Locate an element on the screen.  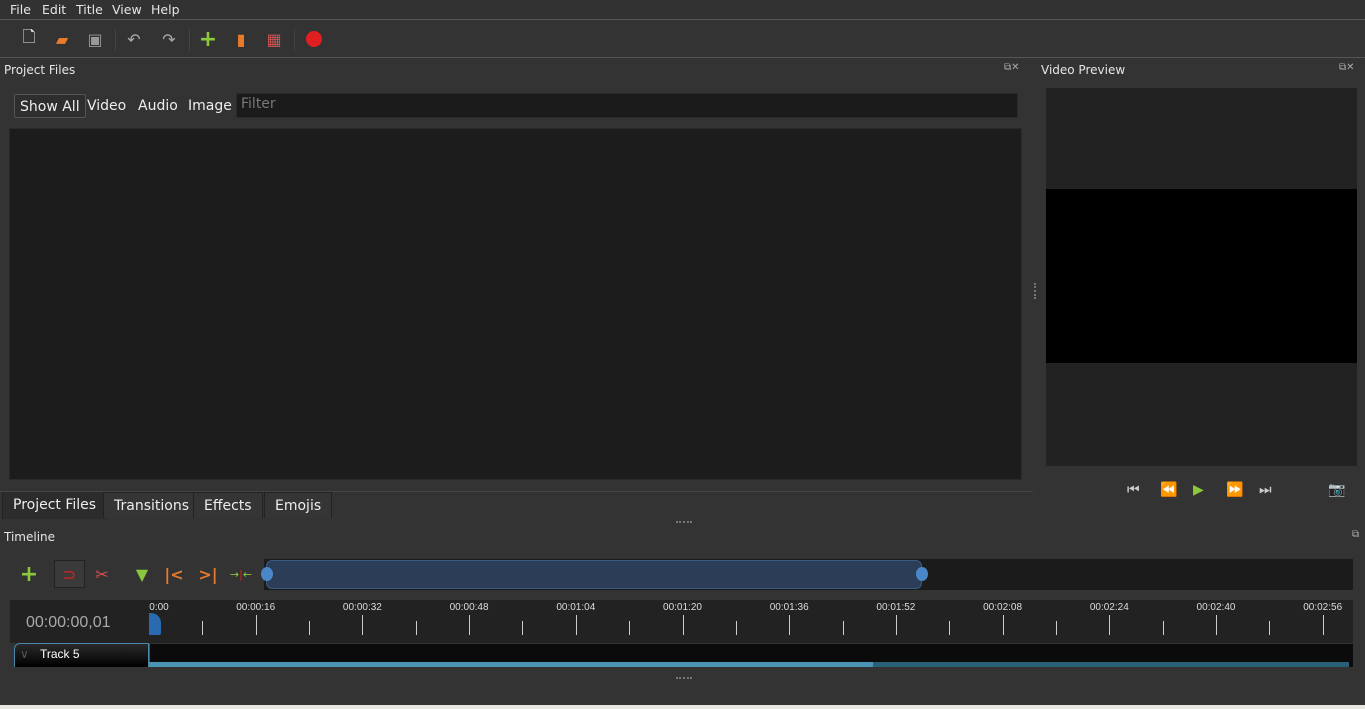
main-toolbar: 🗋 ▰ ▣ ↶ ↷ + ▮ ▦ is located at coordinates (682, 39).